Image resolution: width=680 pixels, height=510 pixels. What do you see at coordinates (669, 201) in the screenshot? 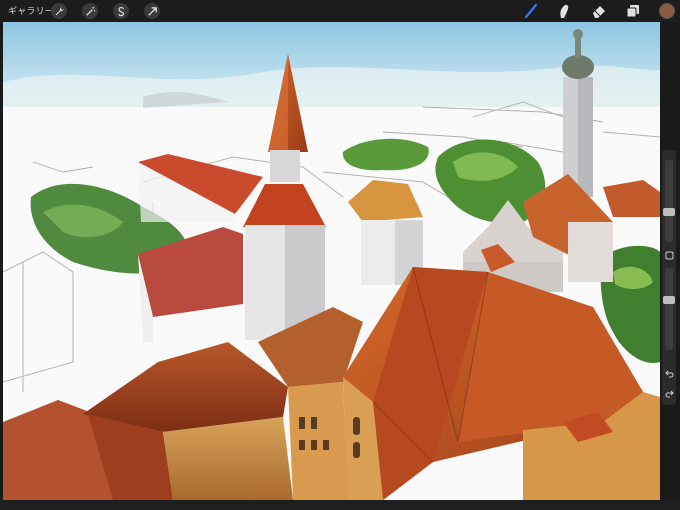
I see `brush-size-slider` at bounding box center [669, 201].